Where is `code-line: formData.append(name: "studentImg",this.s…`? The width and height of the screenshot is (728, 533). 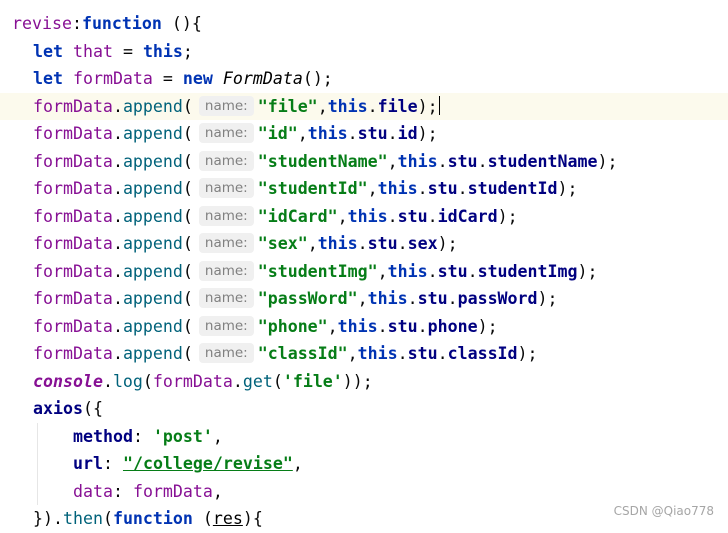
code-line: formData.append(name: "studentImg",this.s… is located at coordinates (364, 272).